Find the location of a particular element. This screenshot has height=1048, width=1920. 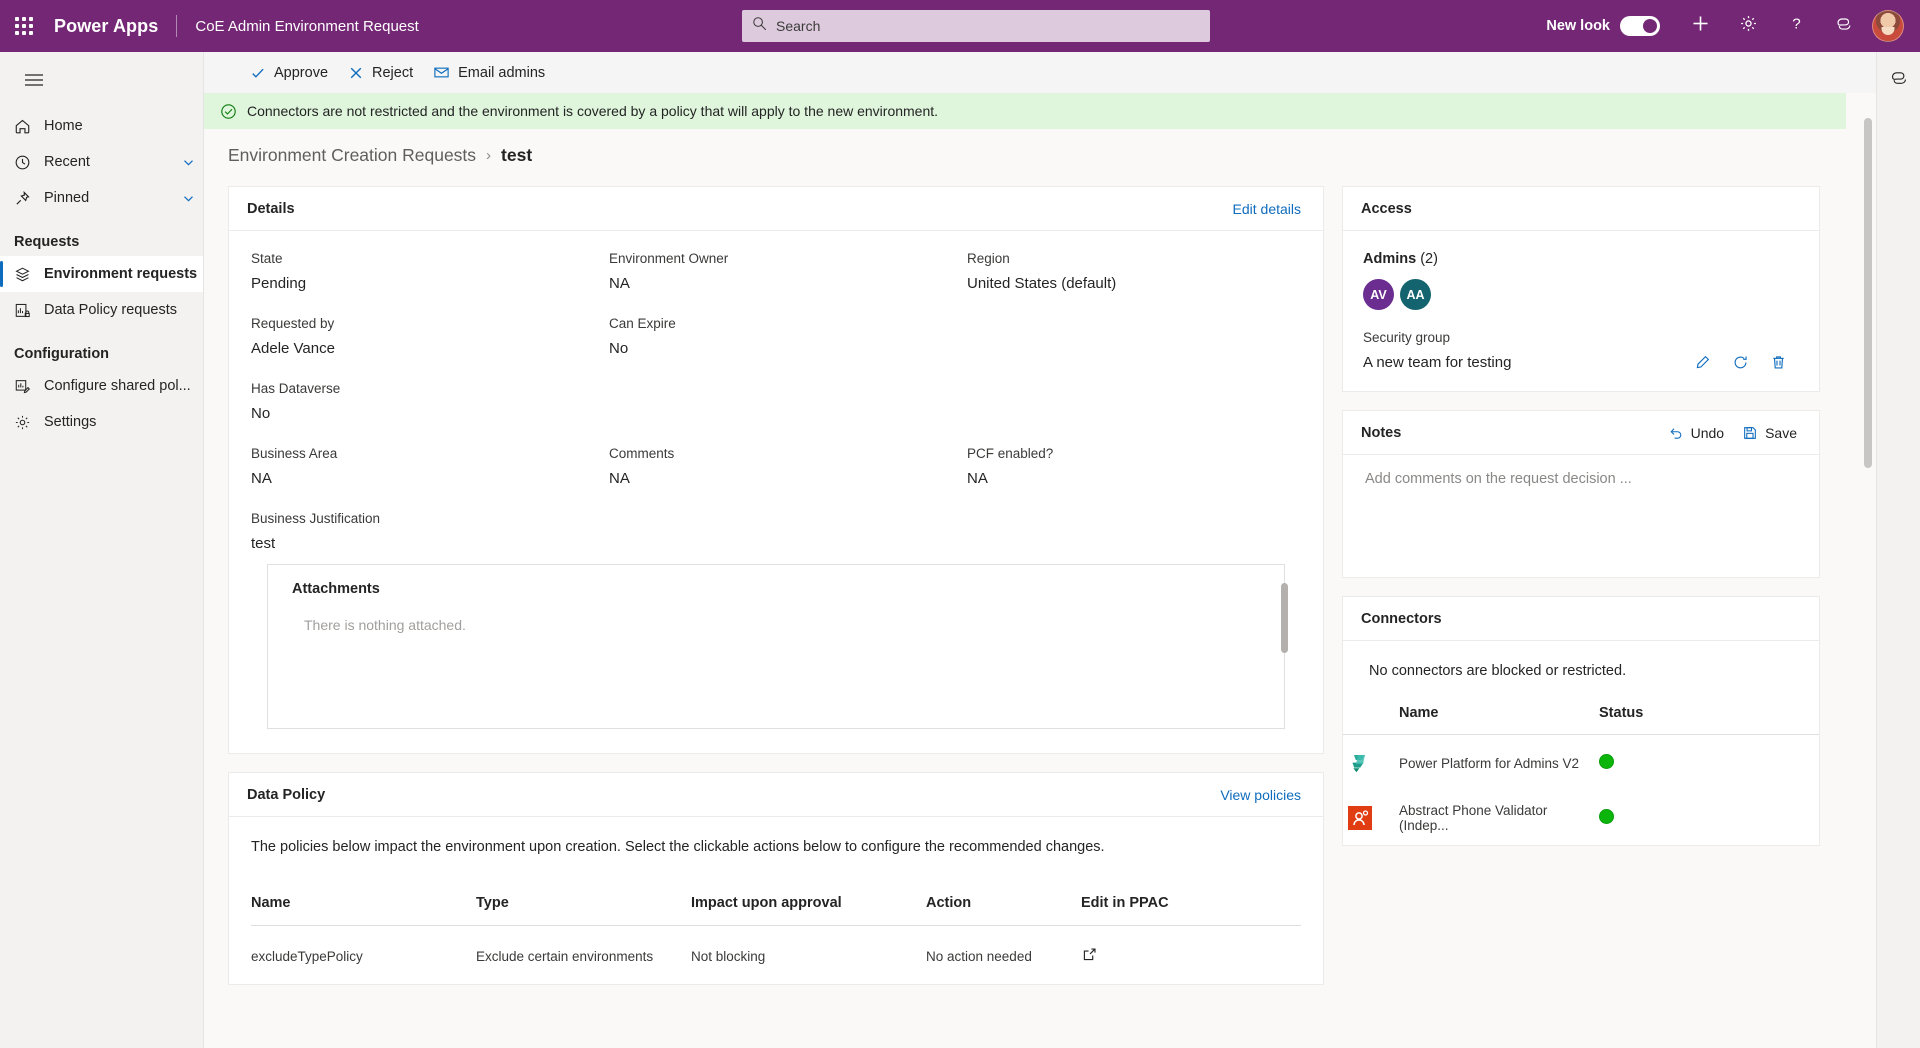

table-row: Power Platform for Admins V2 is located at coordinates (1581, 763).